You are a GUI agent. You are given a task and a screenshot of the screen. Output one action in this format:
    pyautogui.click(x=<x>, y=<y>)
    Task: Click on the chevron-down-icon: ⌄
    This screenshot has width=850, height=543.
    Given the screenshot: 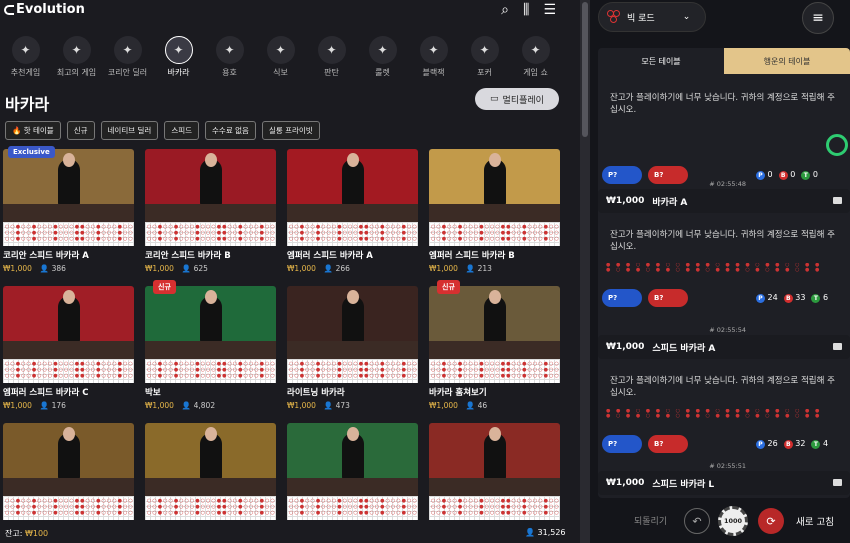 What is the action you would take?
    pyautogui.click(x=686, y=17)
    